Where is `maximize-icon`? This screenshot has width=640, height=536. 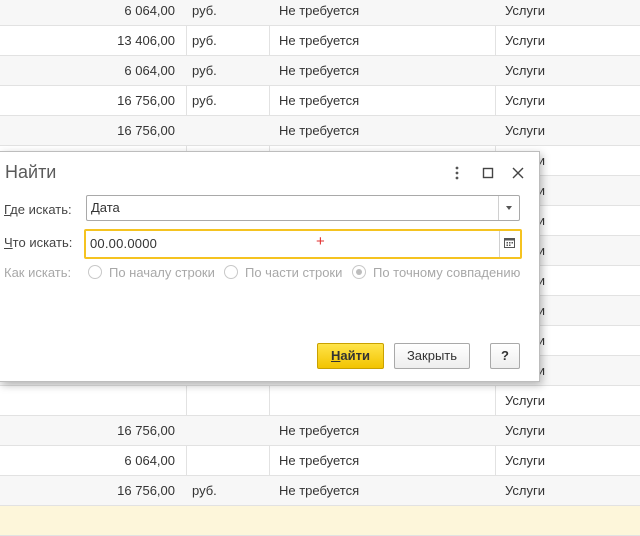
maximize-icon is located at coordinates (488, 173).